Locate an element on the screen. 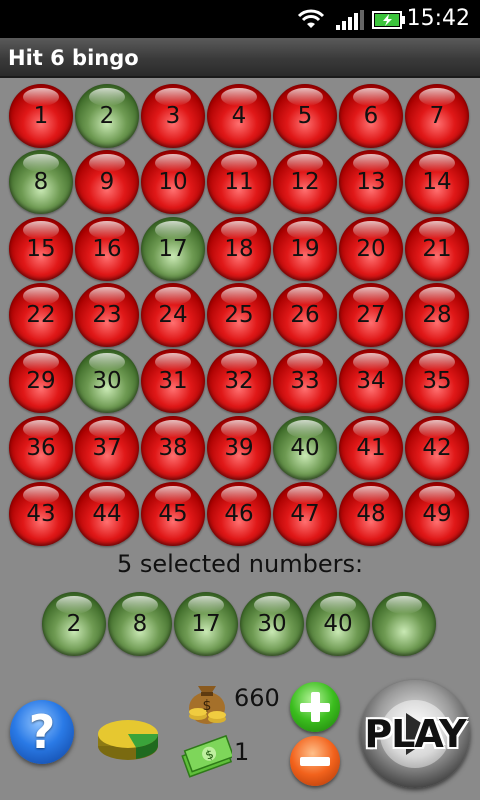 The height and width of the screenshot is (800, 480). number-ball-label: 3 is located at coordinates (173, 116).